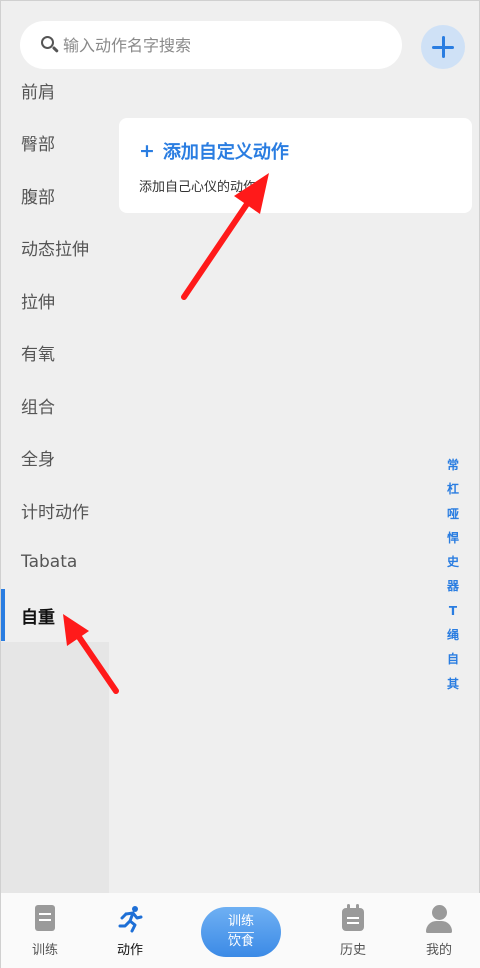  Describe the element at coordinates (55, 247) in the screenshot. I see `sidebar-item-dynamic-stretch: 动态拉伸` at that location.